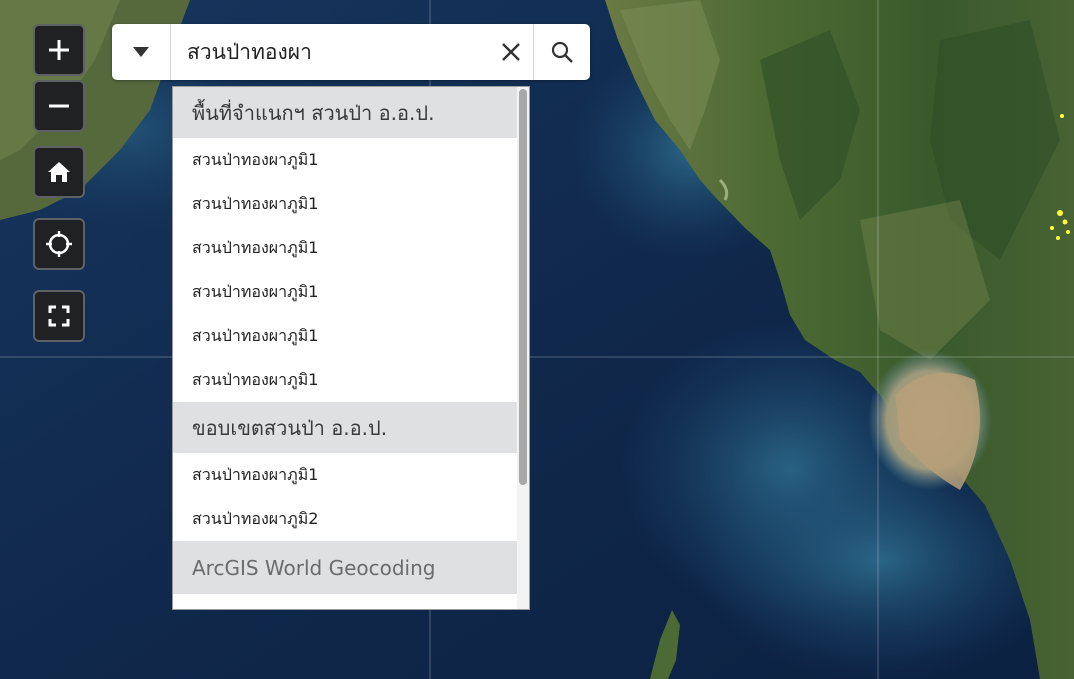 This screenshot has height=679, width=1074. I want to click on clear-search-button, so click(511, 52).